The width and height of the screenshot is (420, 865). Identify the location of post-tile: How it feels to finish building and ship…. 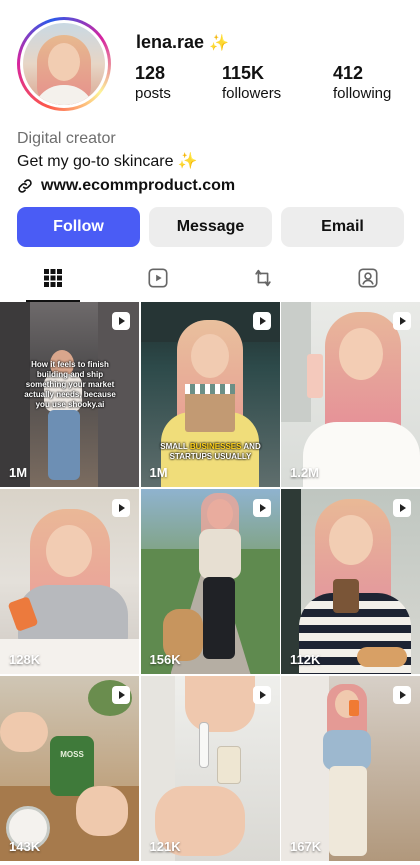
(69, 394).